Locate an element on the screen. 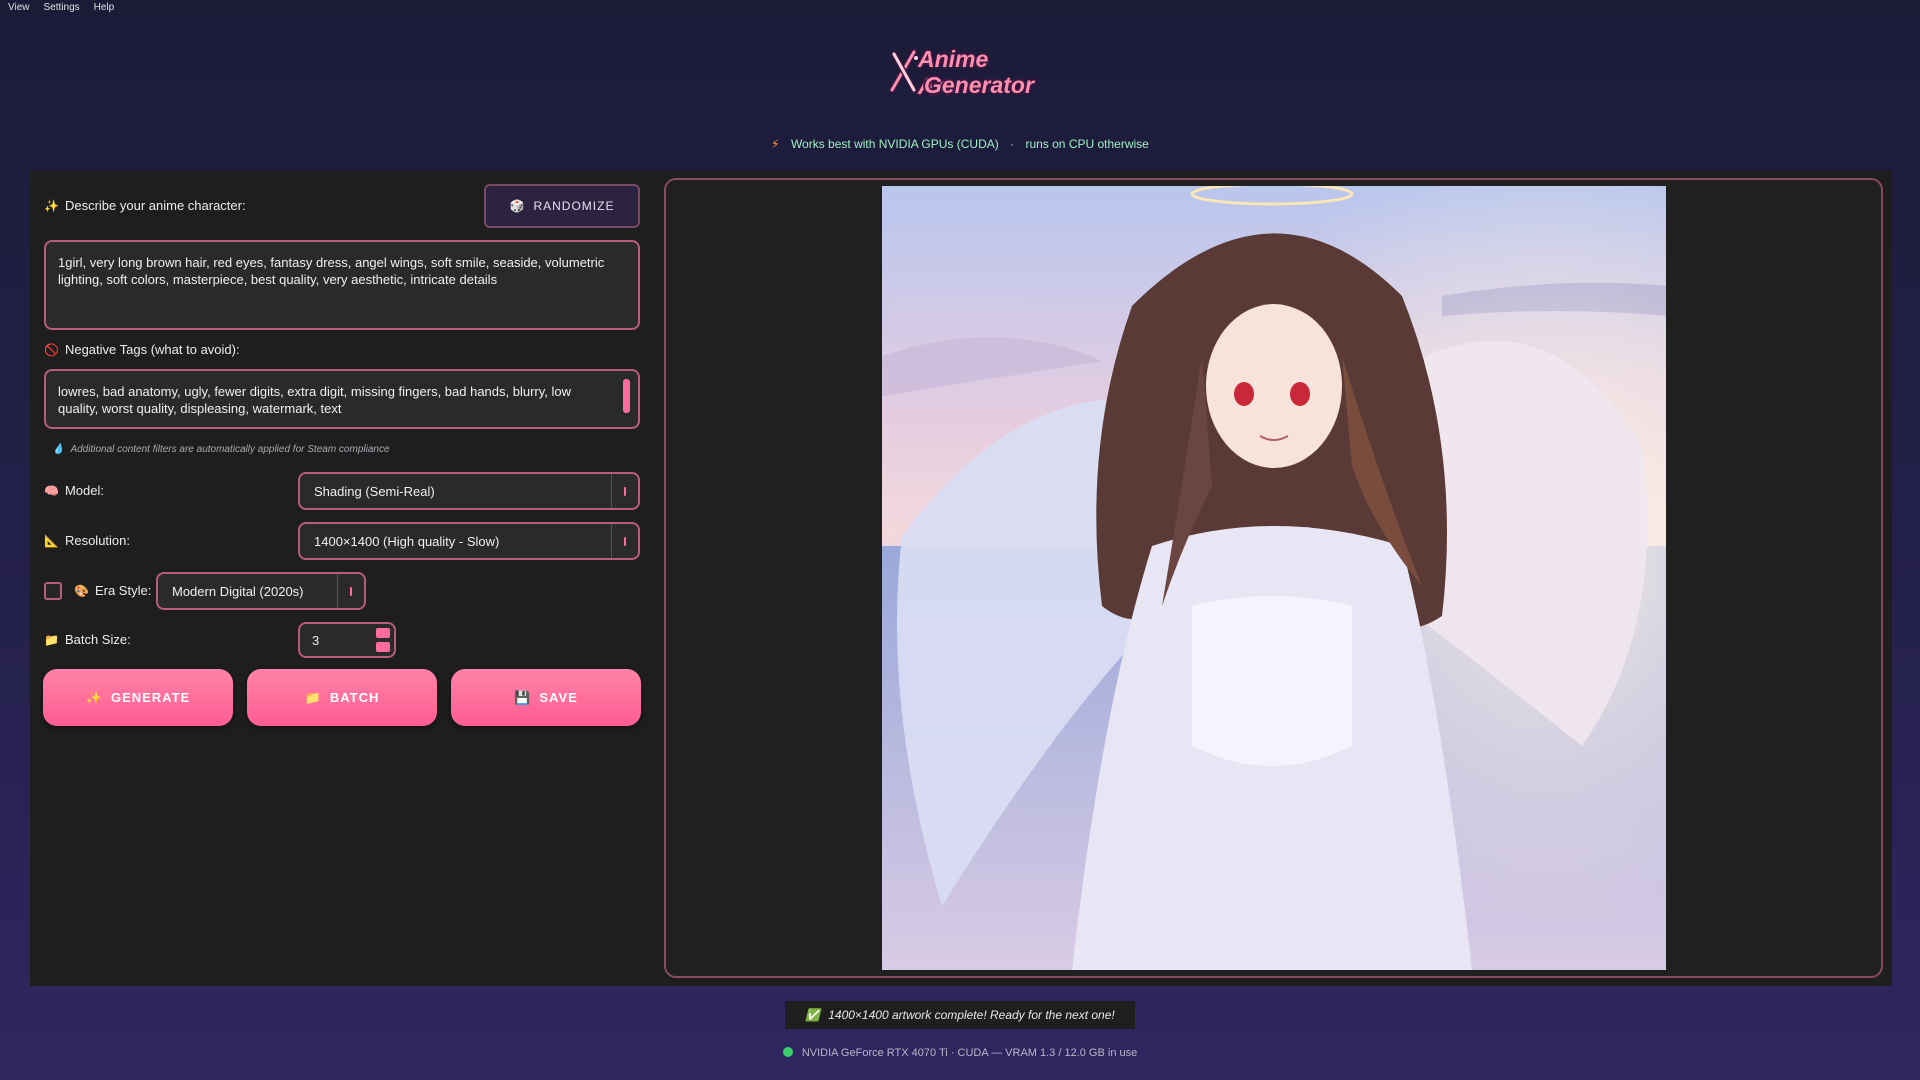  model-label: 🧠 Model: is located at coordinates (74, 490).